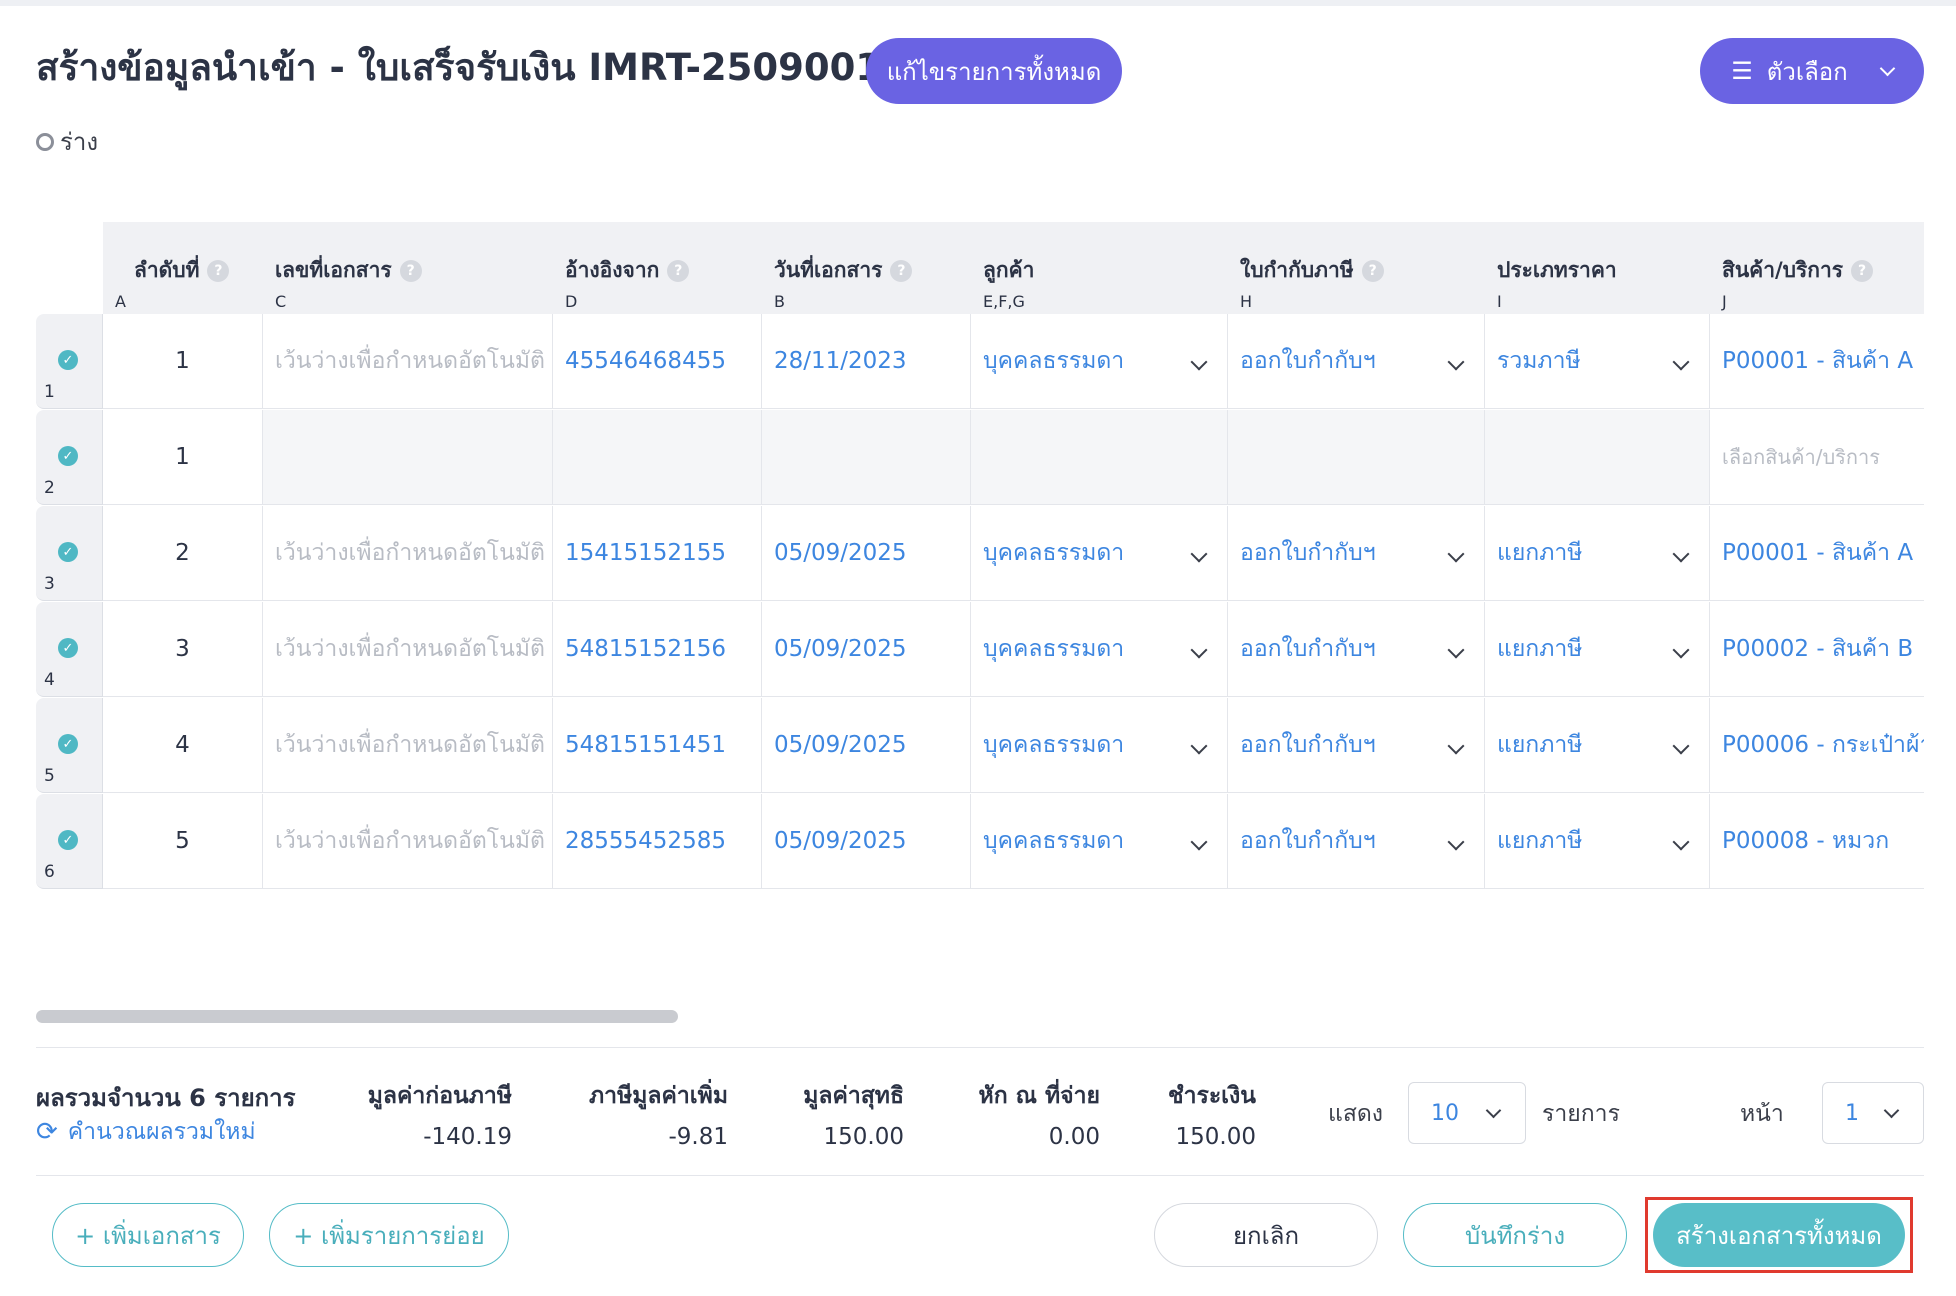 The image size is (1956, 1296). I want to click on col-letter: A, so click(120, 301).